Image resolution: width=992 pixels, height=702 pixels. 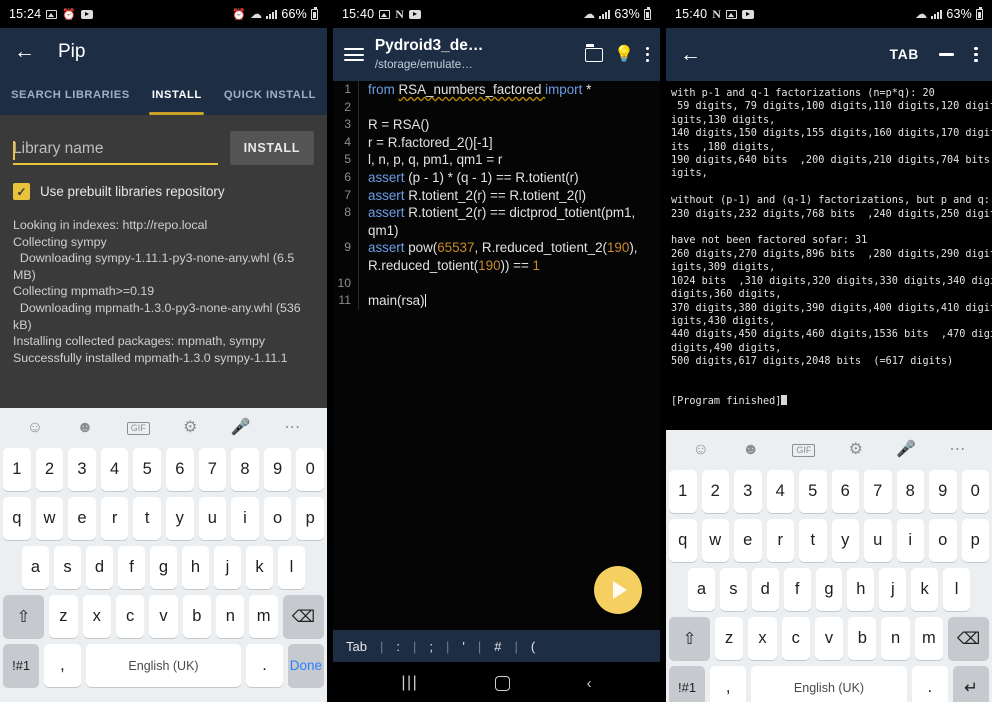 What do you see at coordinates (163, 665) in the screenshot?
I see `space-key: English (UK)` at bounding box center [163, 665].